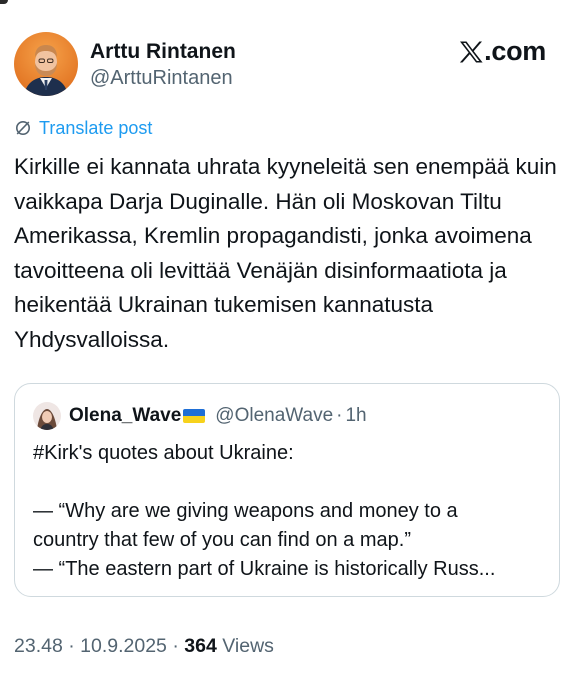 The width and height of the screenshot is (574, 680). I want to click on translate-label: Translate post, so click(95, 128).